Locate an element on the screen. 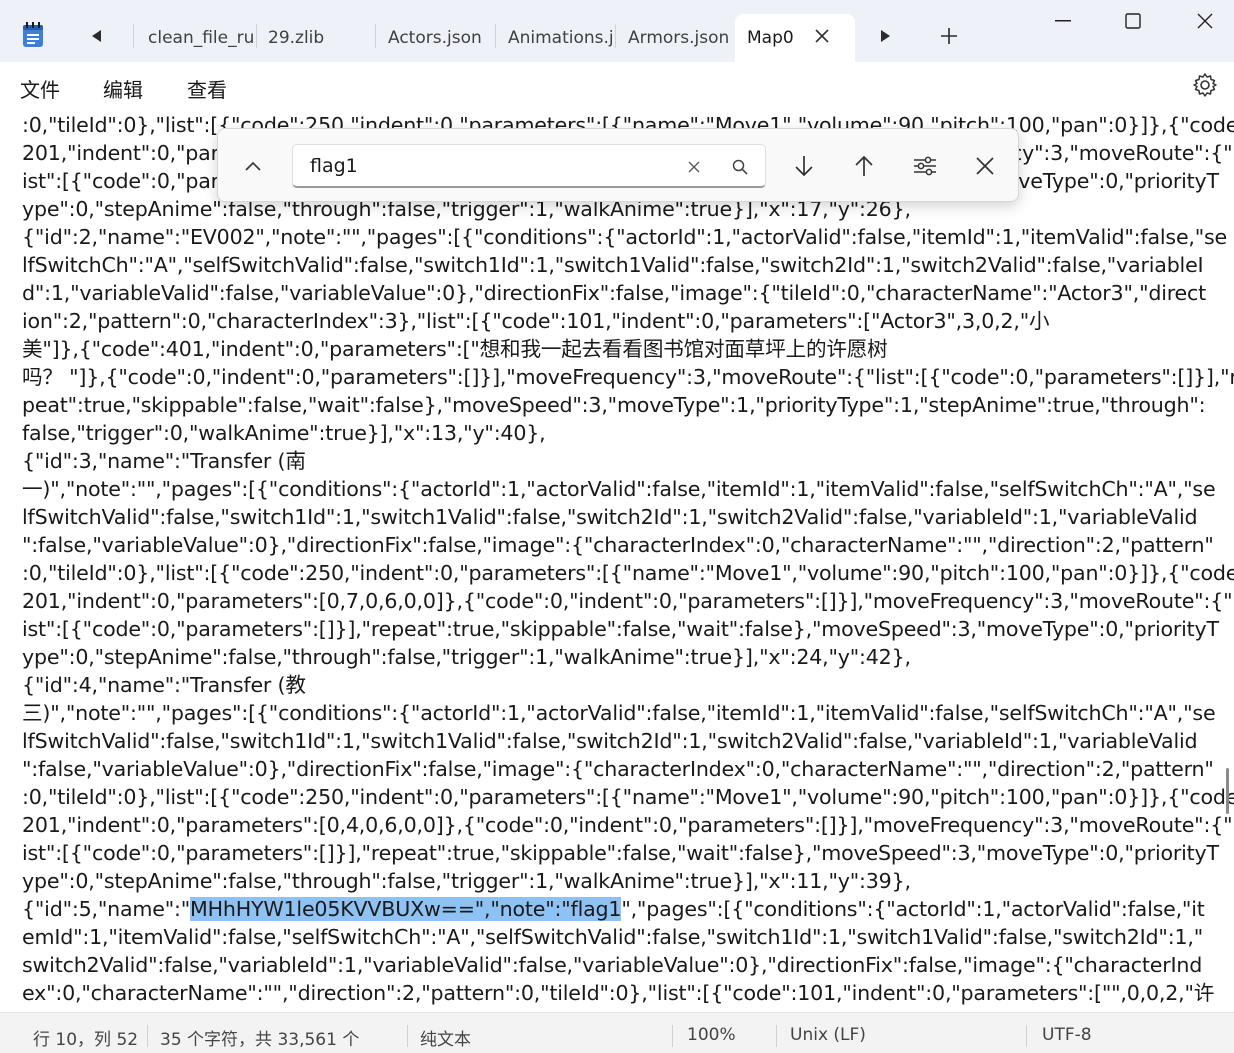 This screenshot has width=1234, height=1053. notepad-app-icon is located at coordinates (33, 35).